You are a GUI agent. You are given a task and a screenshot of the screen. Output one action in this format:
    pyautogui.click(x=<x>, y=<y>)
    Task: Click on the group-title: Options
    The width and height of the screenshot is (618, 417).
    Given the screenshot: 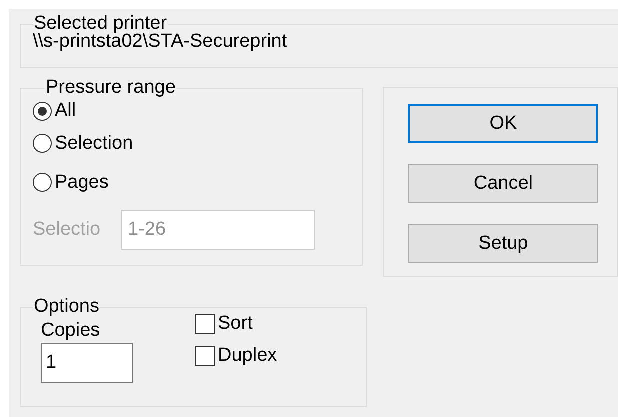 What is the action you would take?
    pyautogui.click(x=66, y=307)
    